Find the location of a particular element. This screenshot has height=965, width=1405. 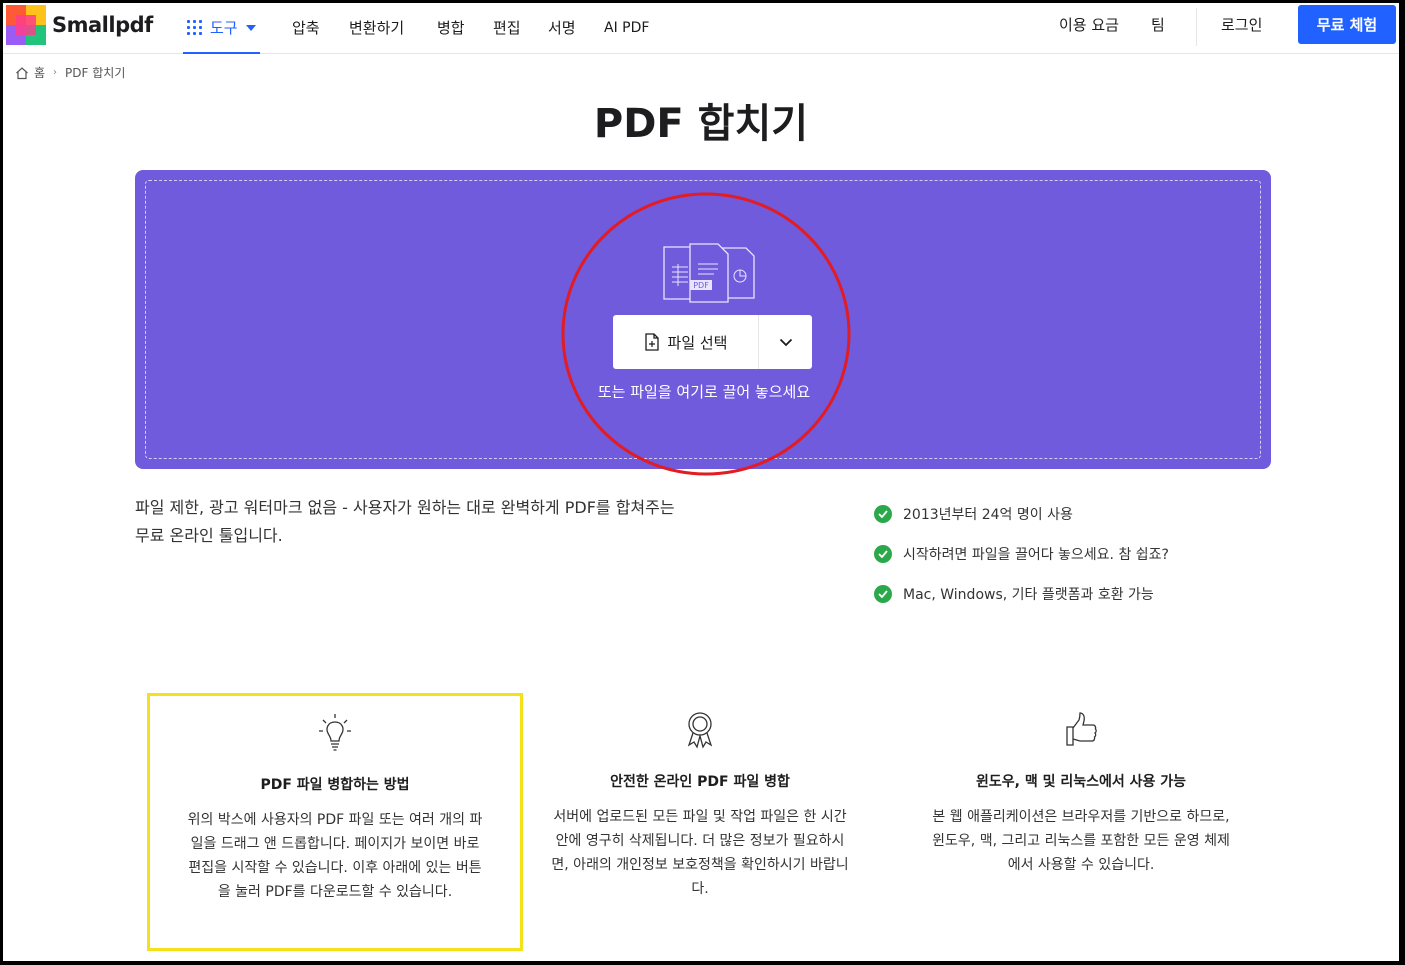

red-annotation-circle is located at coordinates (706, 334).